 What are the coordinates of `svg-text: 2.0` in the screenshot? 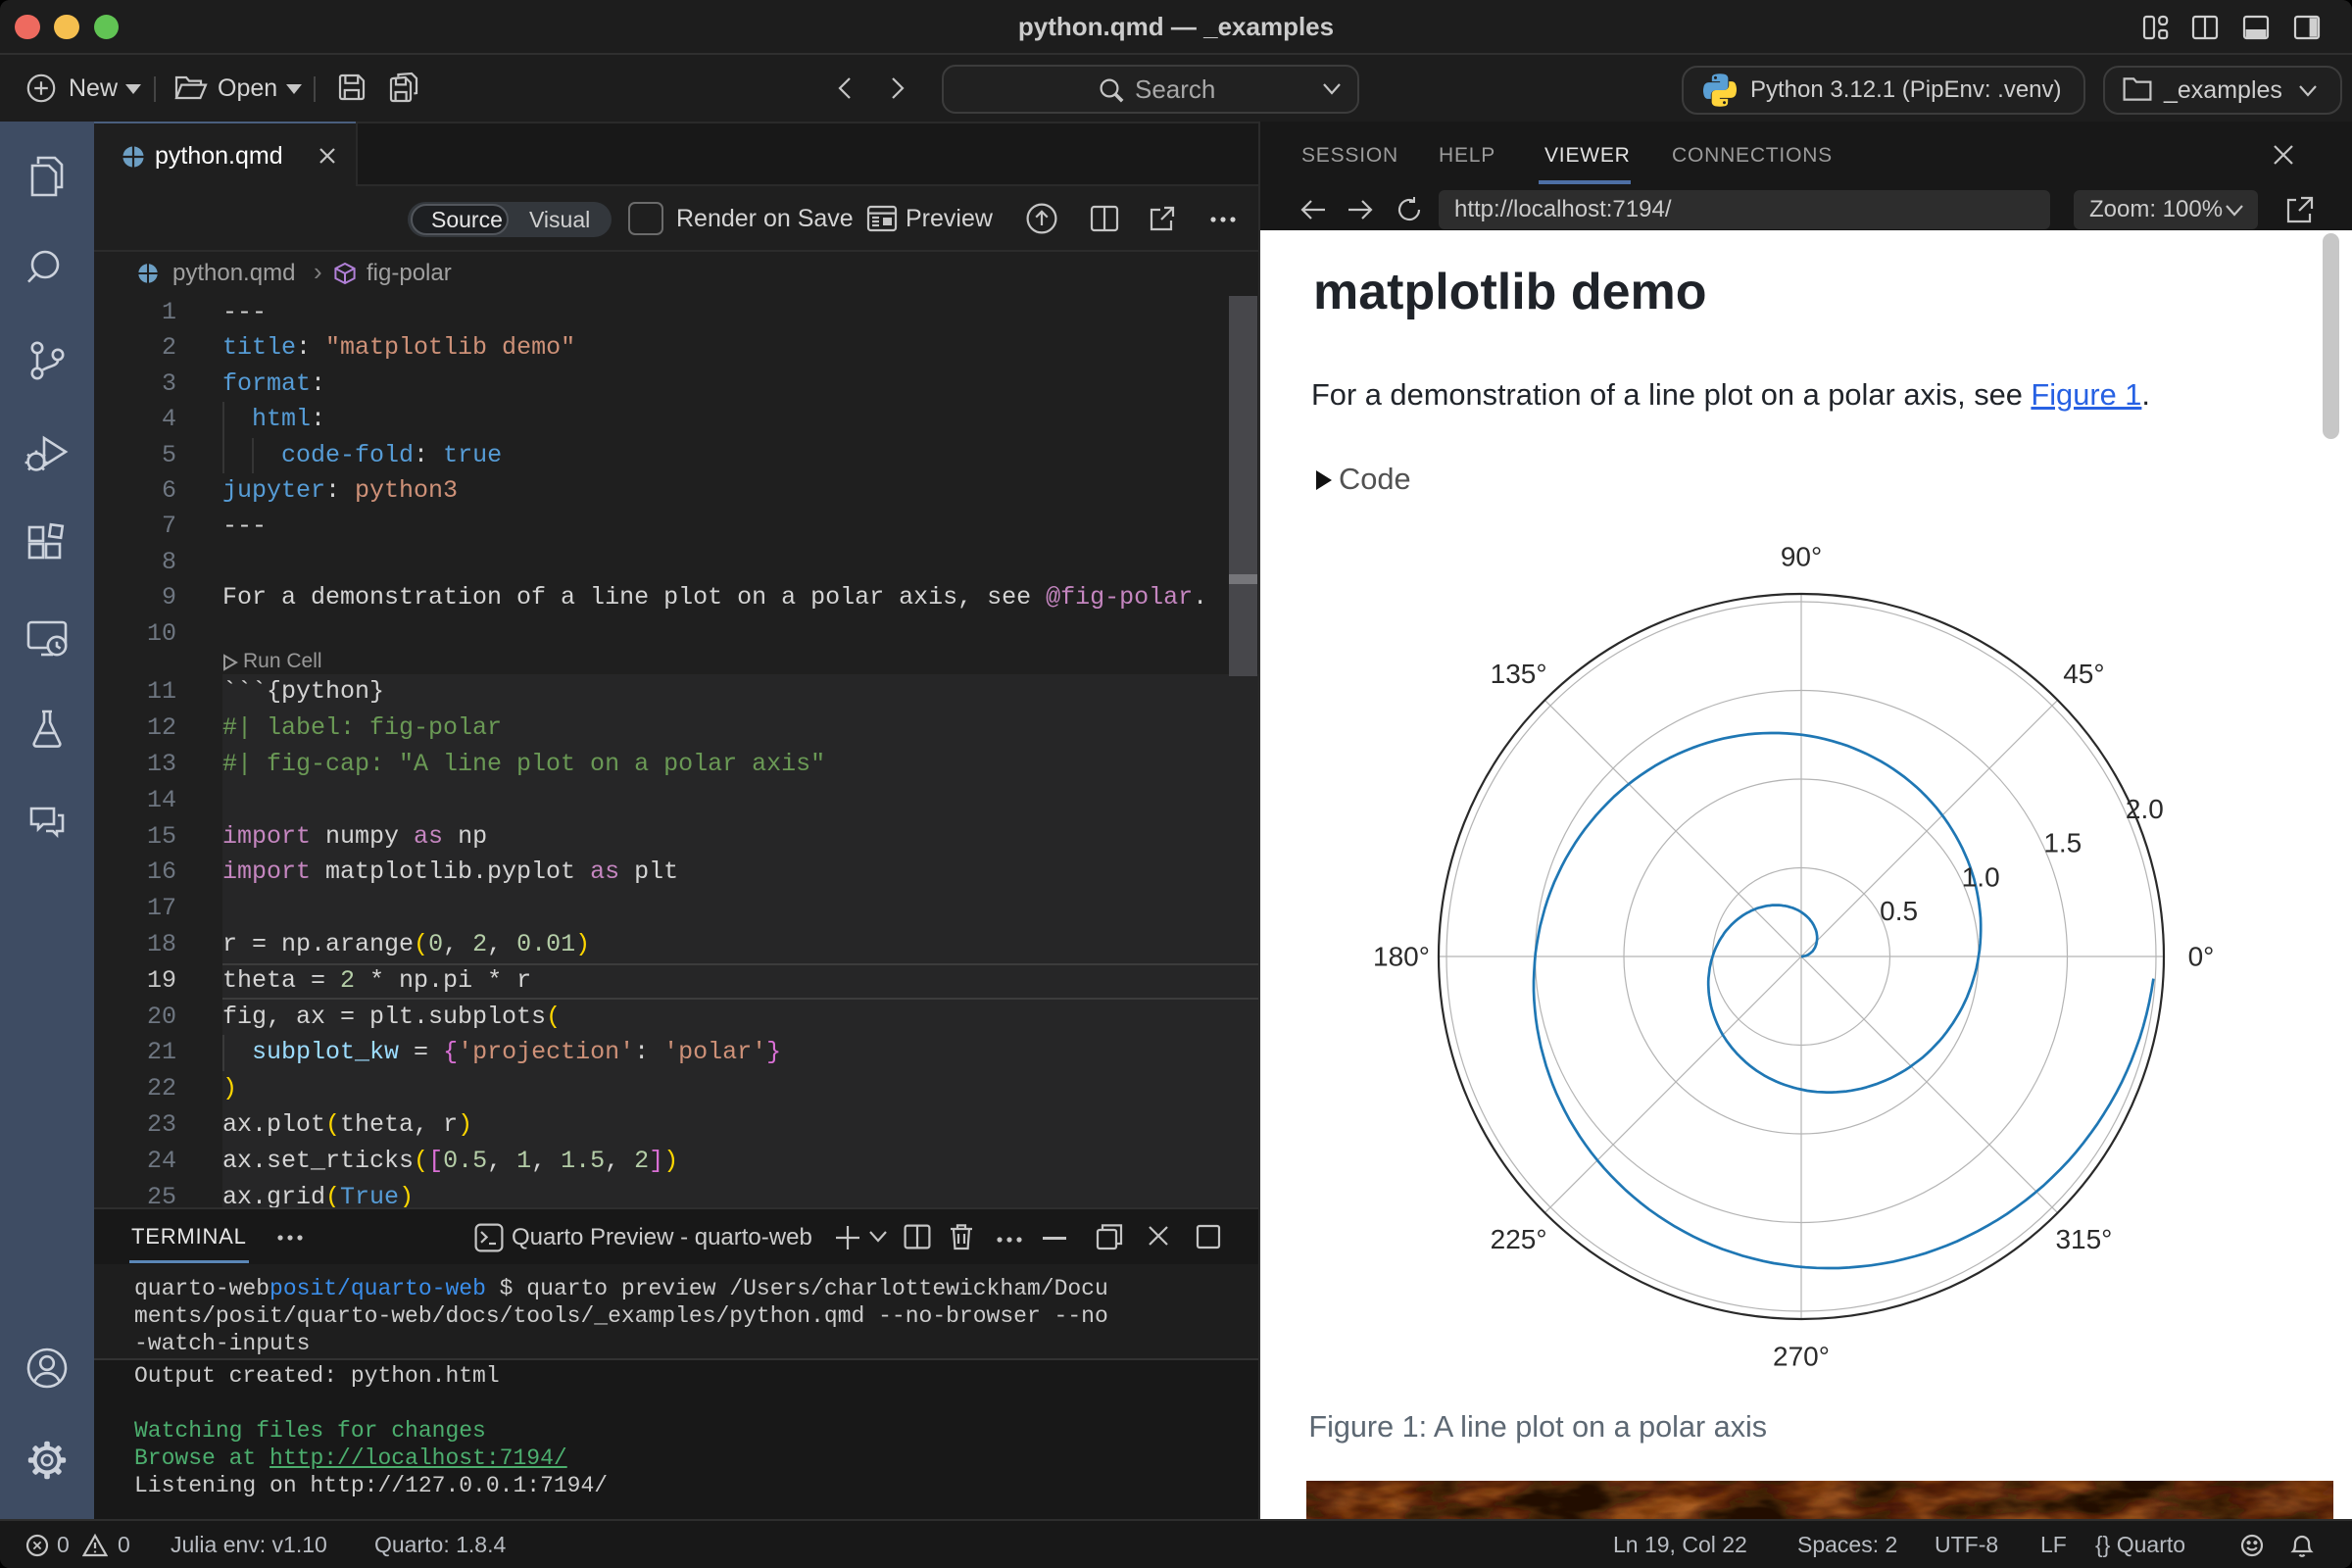 It's located at (2145, 809).